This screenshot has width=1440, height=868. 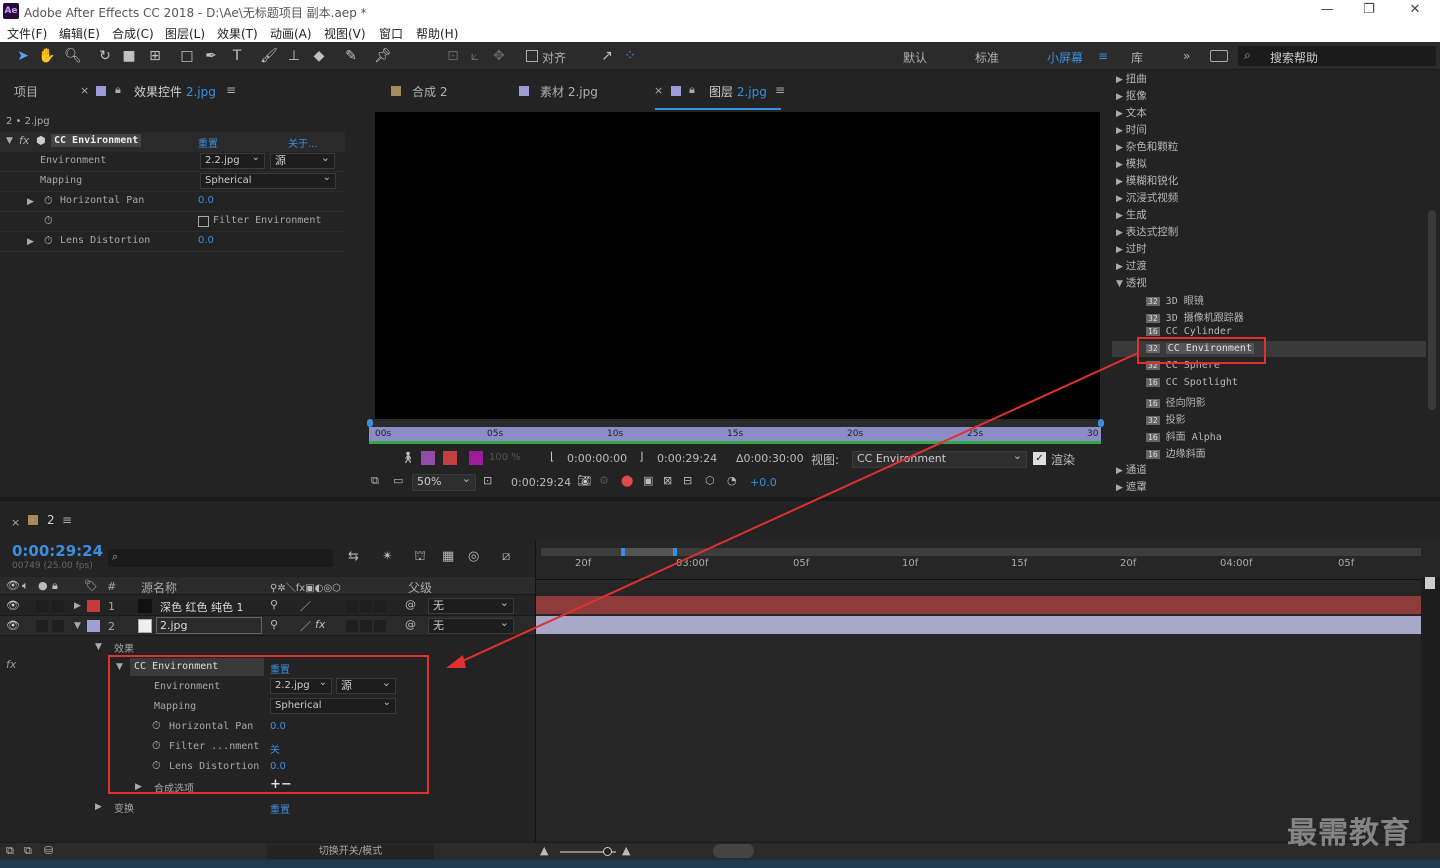 What do you see at coordinates (1349, 833) in the screenshot?
I see `watermark: 最需教育` at bounding box center [1349, 833].